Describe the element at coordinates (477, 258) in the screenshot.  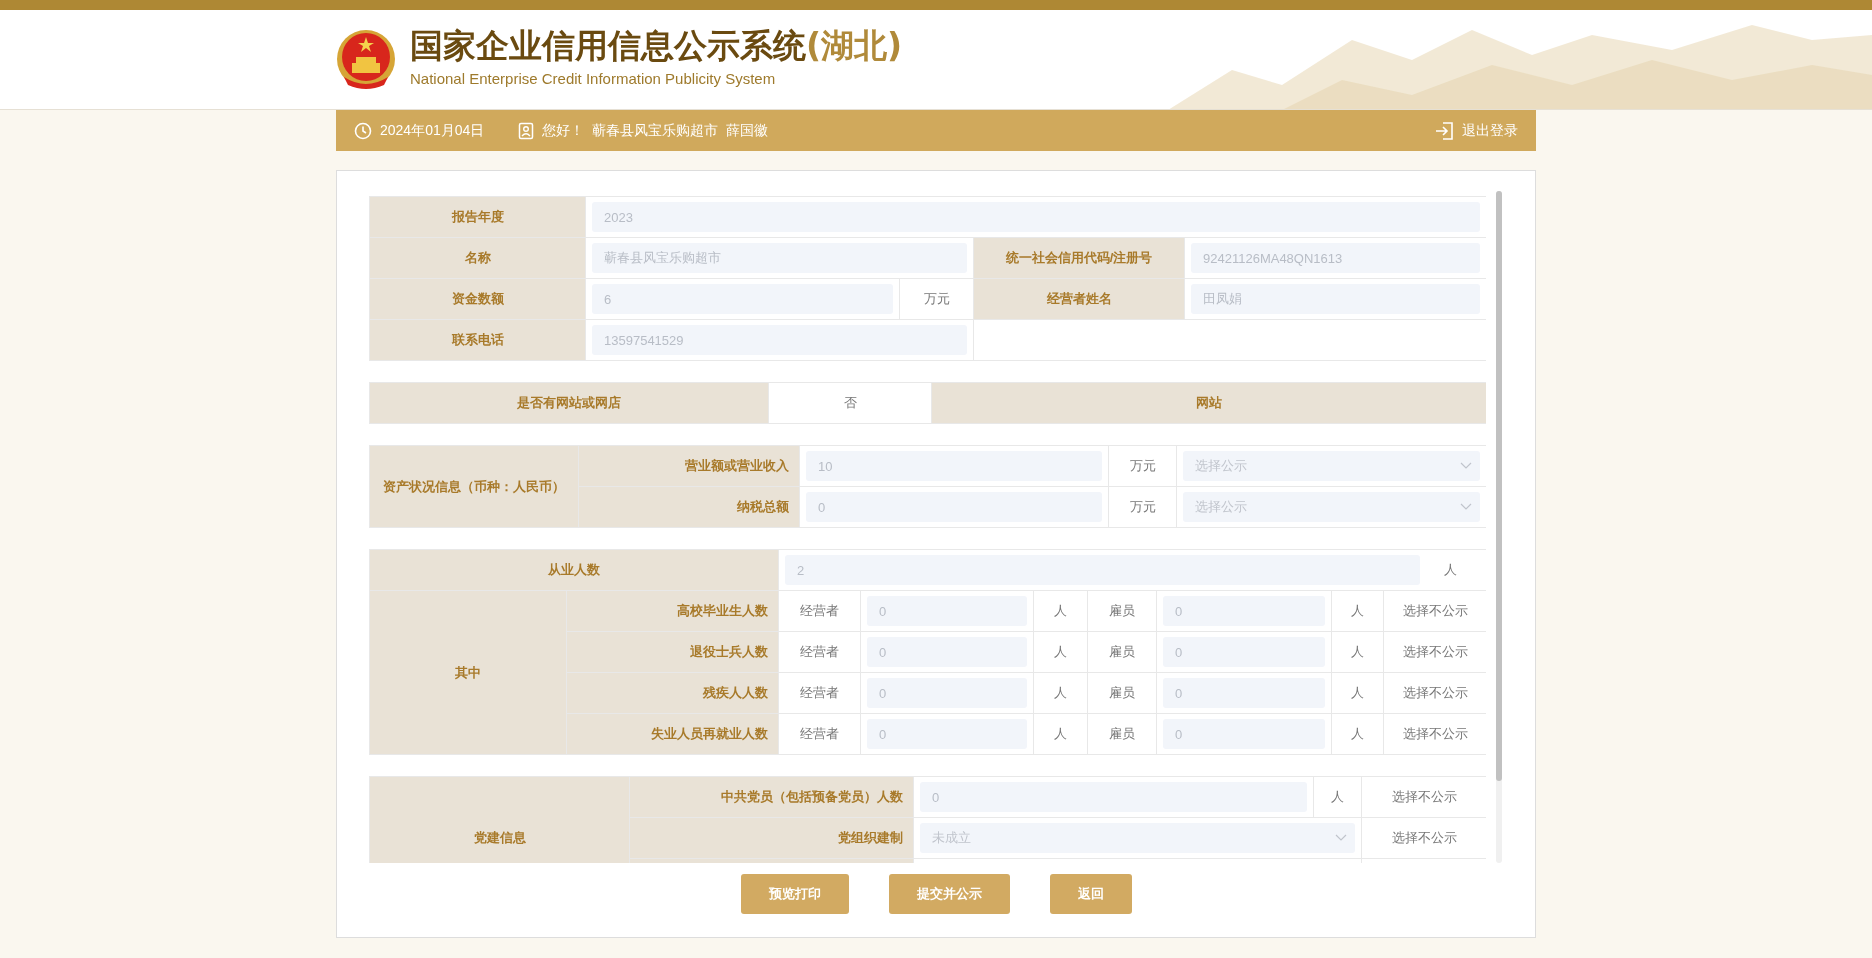
I see `field-label: 名称` at that location.